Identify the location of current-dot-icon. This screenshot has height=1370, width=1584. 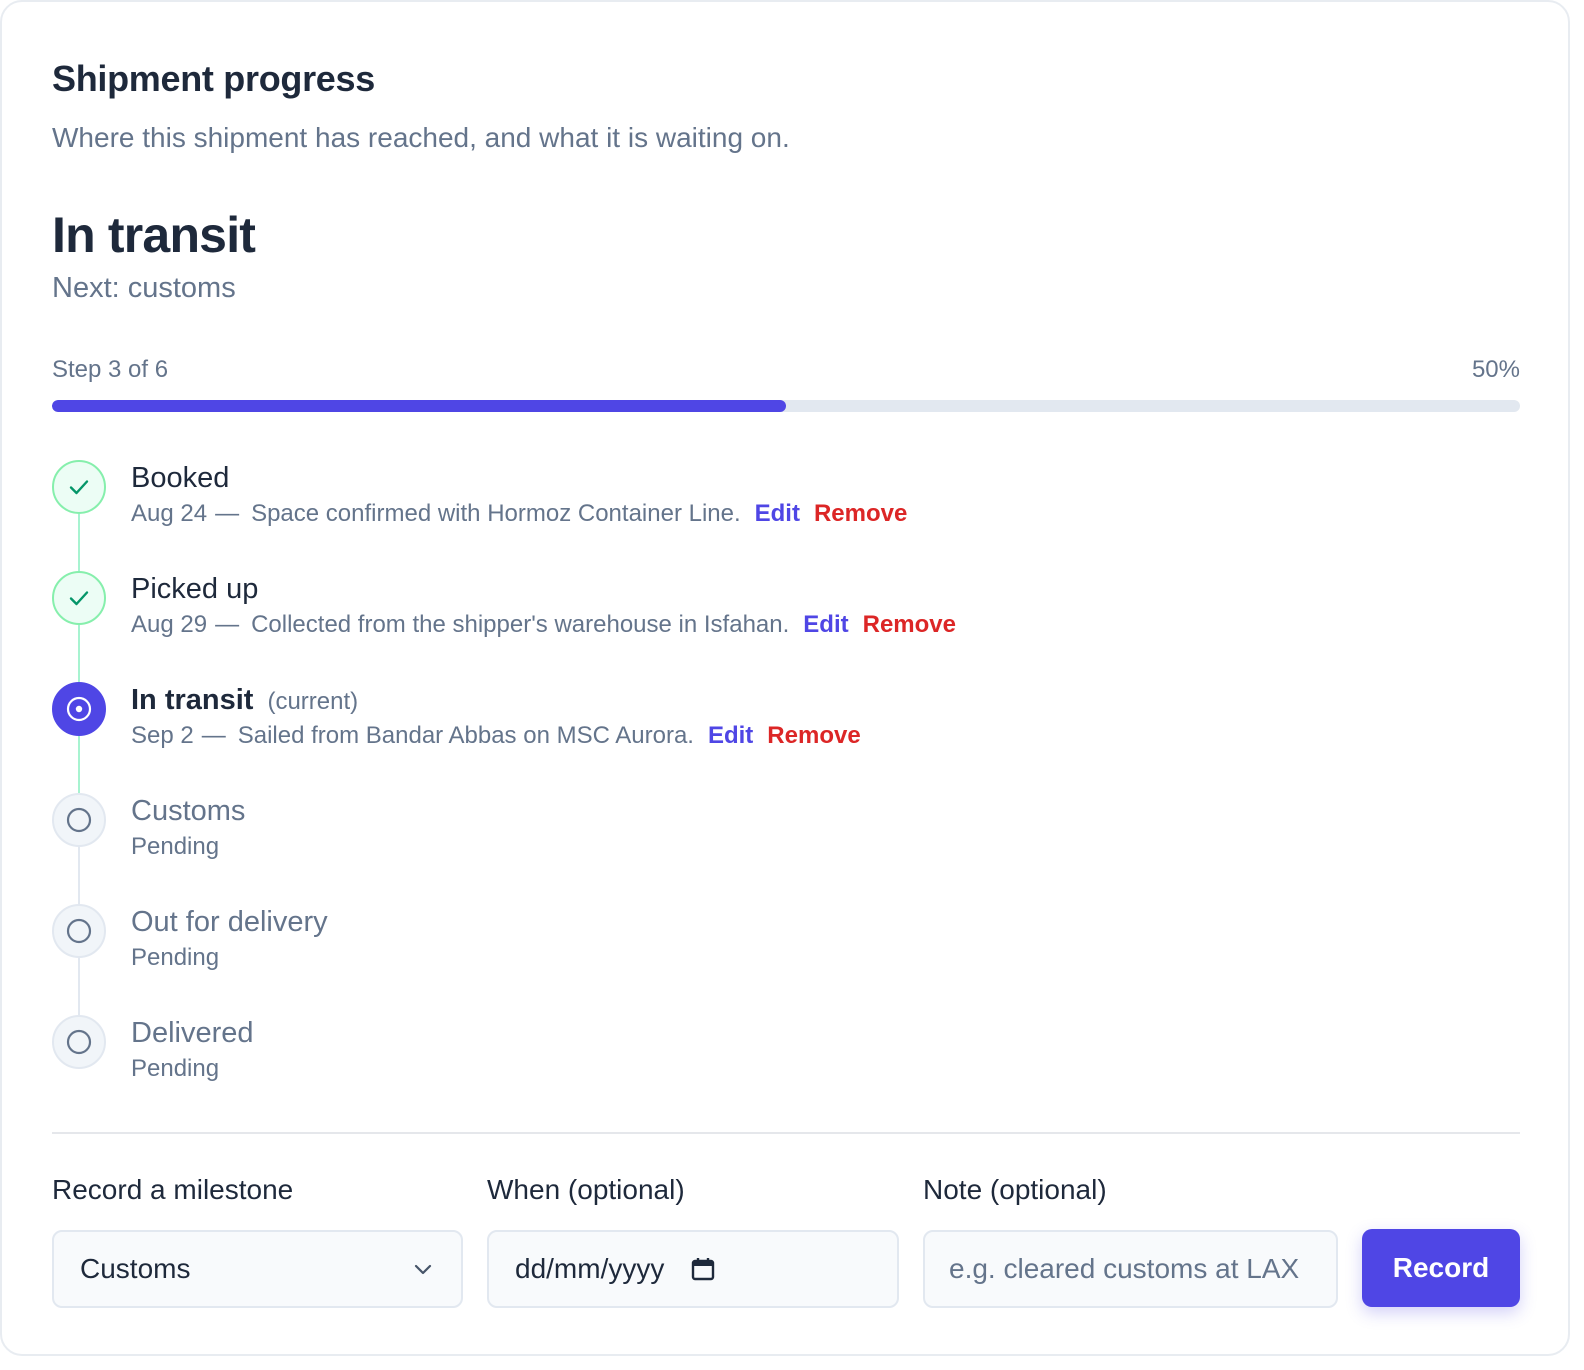
(79, 709).